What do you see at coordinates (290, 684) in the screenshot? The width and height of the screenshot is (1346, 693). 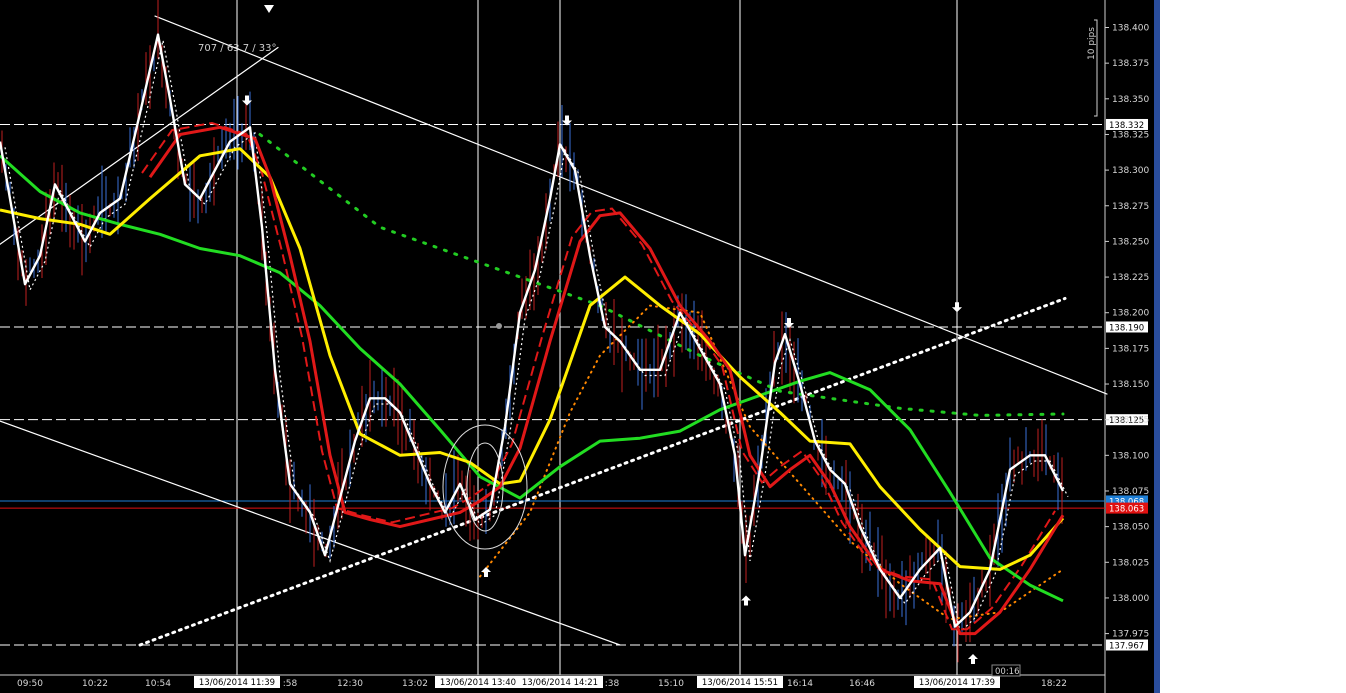 I see `x-tick-label: :58` at bounding box center [290, 684].